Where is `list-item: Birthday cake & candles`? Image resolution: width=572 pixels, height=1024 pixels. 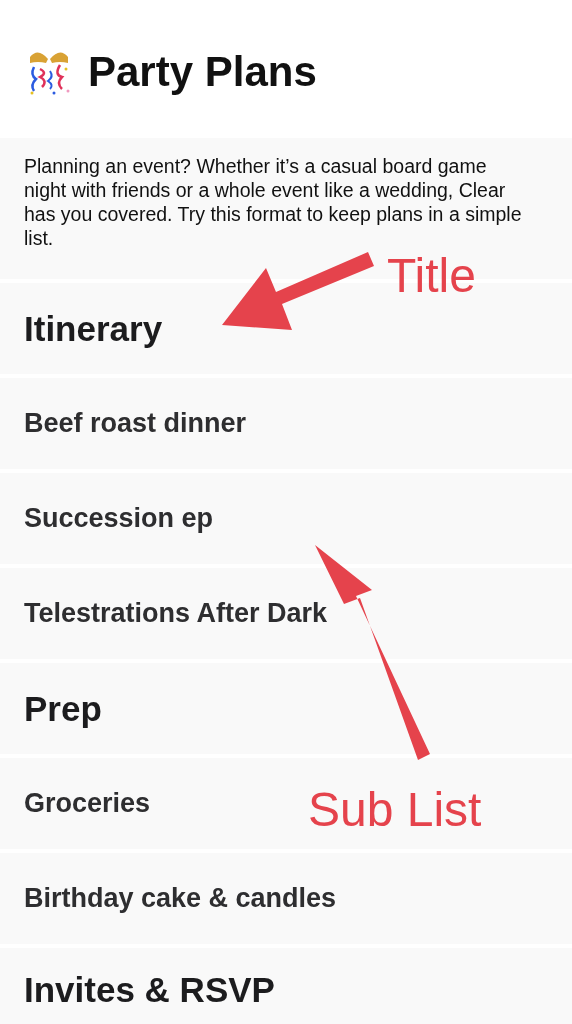
list-item: Birthday cake & candles is located at coordinates (180, 898).